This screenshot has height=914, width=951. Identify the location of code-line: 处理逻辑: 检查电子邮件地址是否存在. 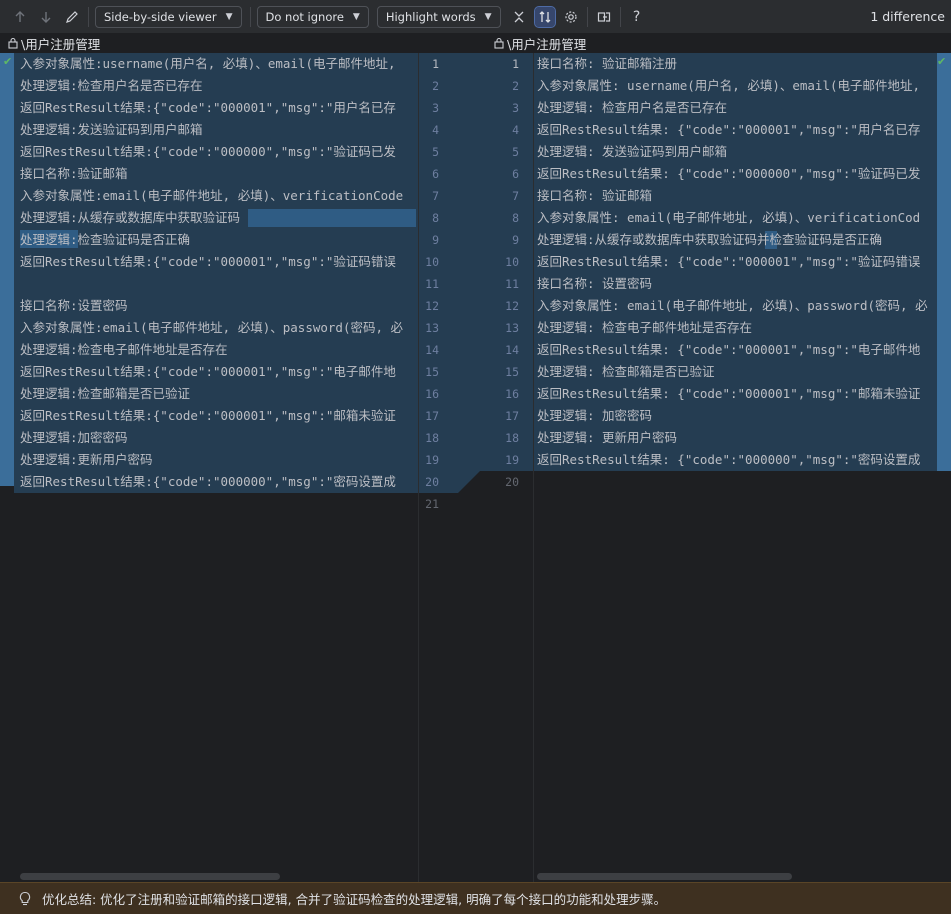
(644, 328).